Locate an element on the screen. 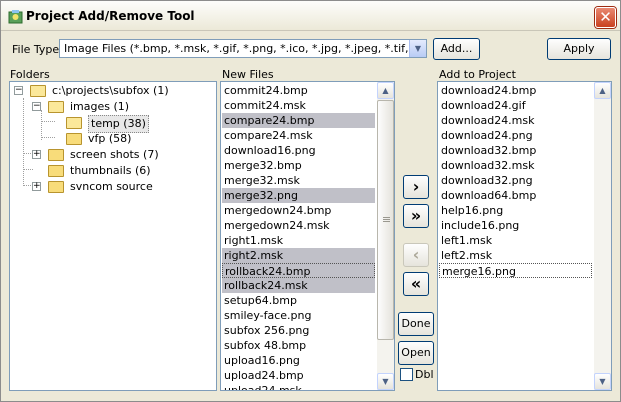 Image resolution: width=621 pixels, height=402 pixels. project-file-item: help16.png is located at coordinates (515, 210).